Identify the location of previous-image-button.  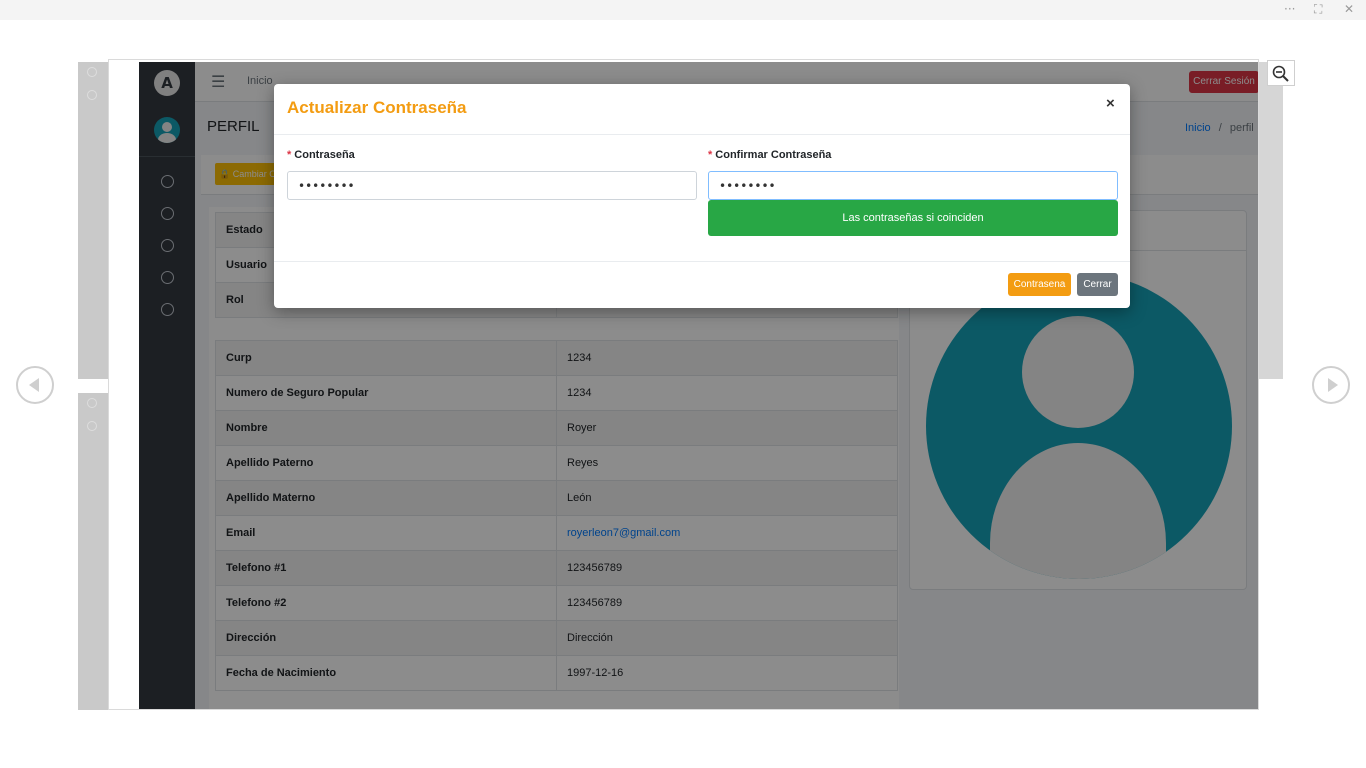
(35, 385).